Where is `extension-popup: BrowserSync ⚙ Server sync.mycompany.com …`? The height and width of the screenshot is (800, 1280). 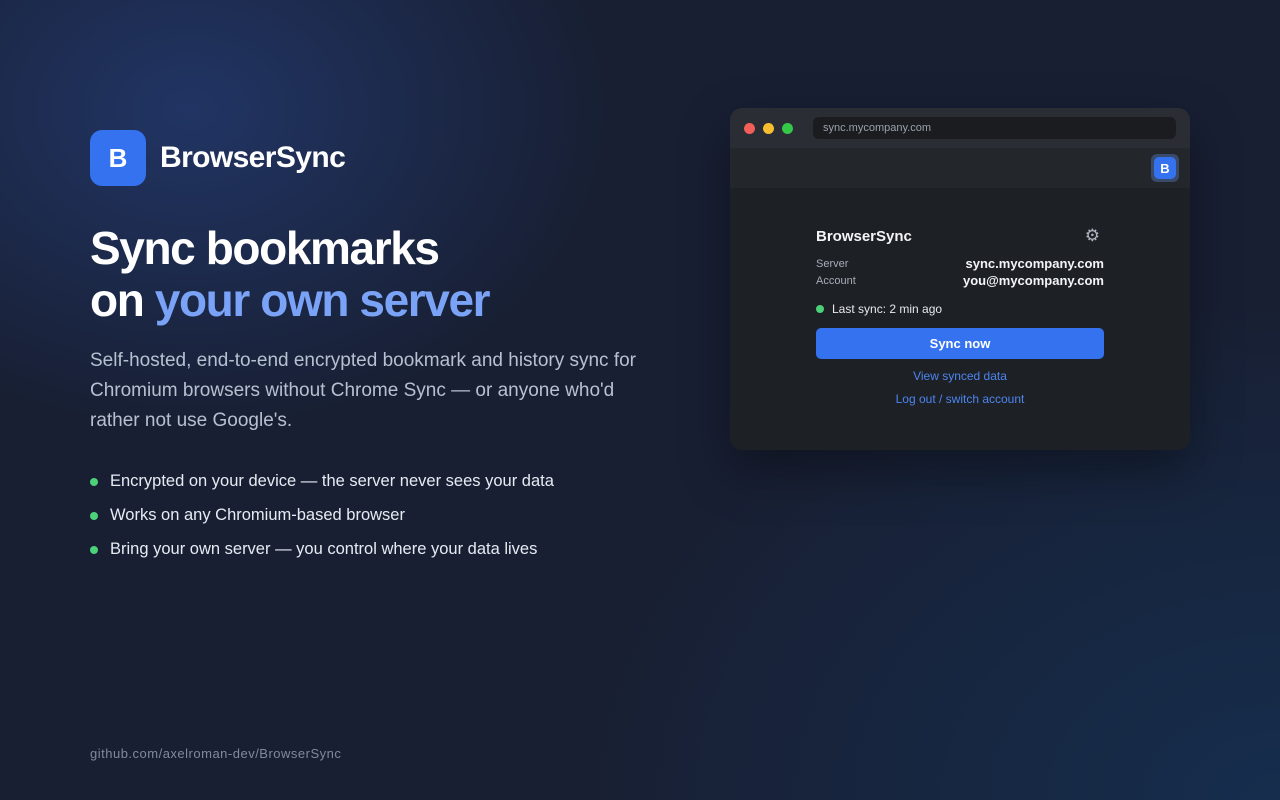
extension-popup: BrowserSync ⚙ Server sync.mycompany.com … is located at coordinates (960, 316).